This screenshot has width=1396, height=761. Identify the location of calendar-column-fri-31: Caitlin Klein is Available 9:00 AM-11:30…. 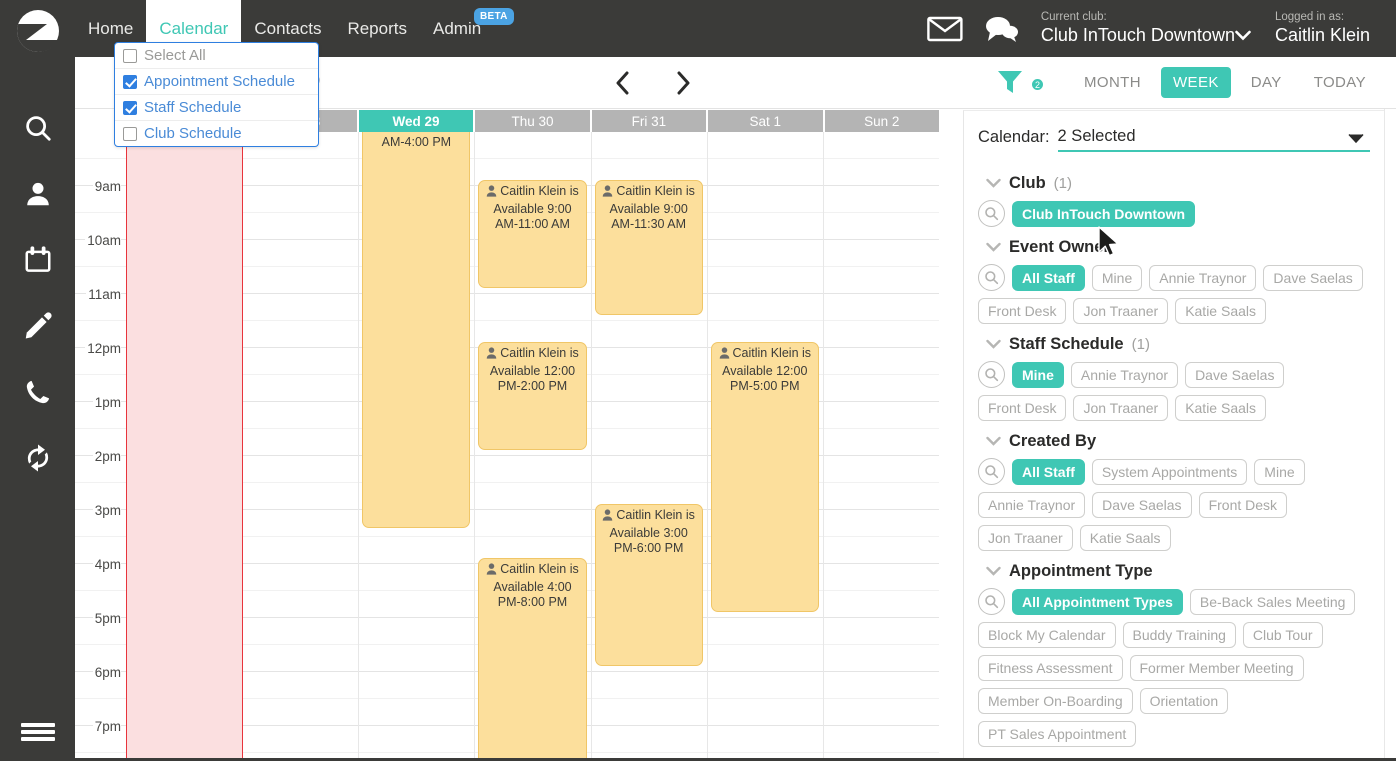
(650, 446).